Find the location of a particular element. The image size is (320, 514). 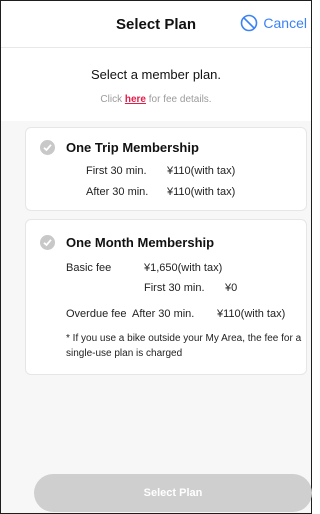

cancel-button: Cancel is located at coordinates (273, 23).